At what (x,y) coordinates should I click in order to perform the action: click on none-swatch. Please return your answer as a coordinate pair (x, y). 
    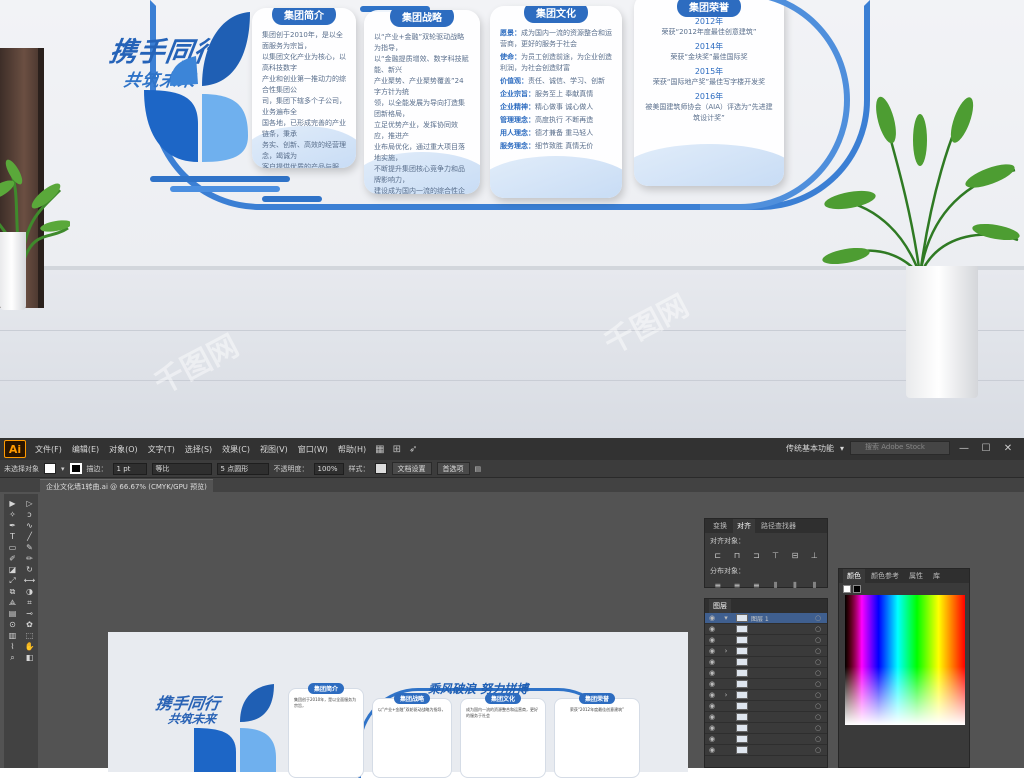
    Looking at the image, I should click on (847, 589).